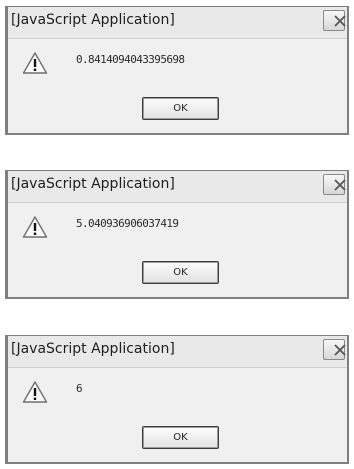 This screenshot has height=469, width=354. I want to click on alert-message: 6, so click(79, 388).